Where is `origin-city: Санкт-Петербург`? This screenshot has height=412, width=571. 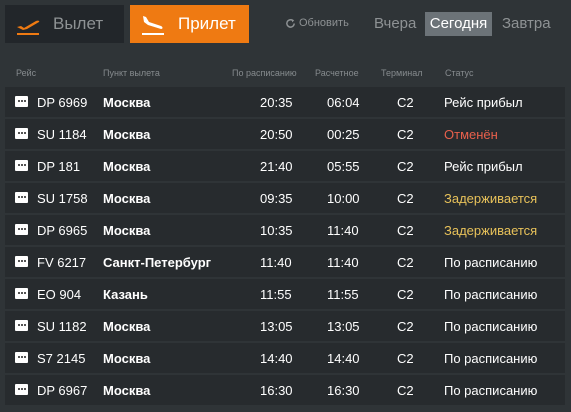
origin-city: Санкт-Петербург is located at coordinates (157, 262).